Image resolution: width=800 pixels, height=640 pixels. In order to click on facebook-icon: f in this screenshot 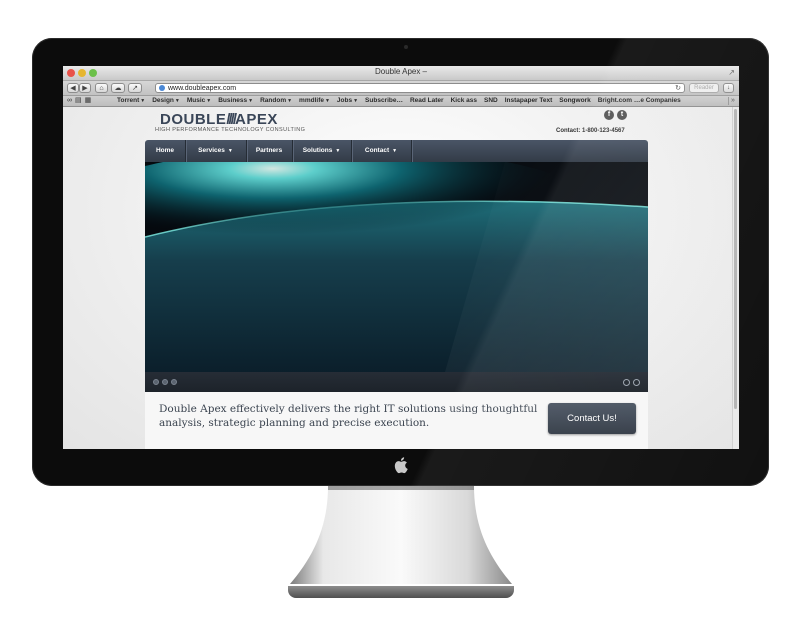, I will do `click(609, 115)`.